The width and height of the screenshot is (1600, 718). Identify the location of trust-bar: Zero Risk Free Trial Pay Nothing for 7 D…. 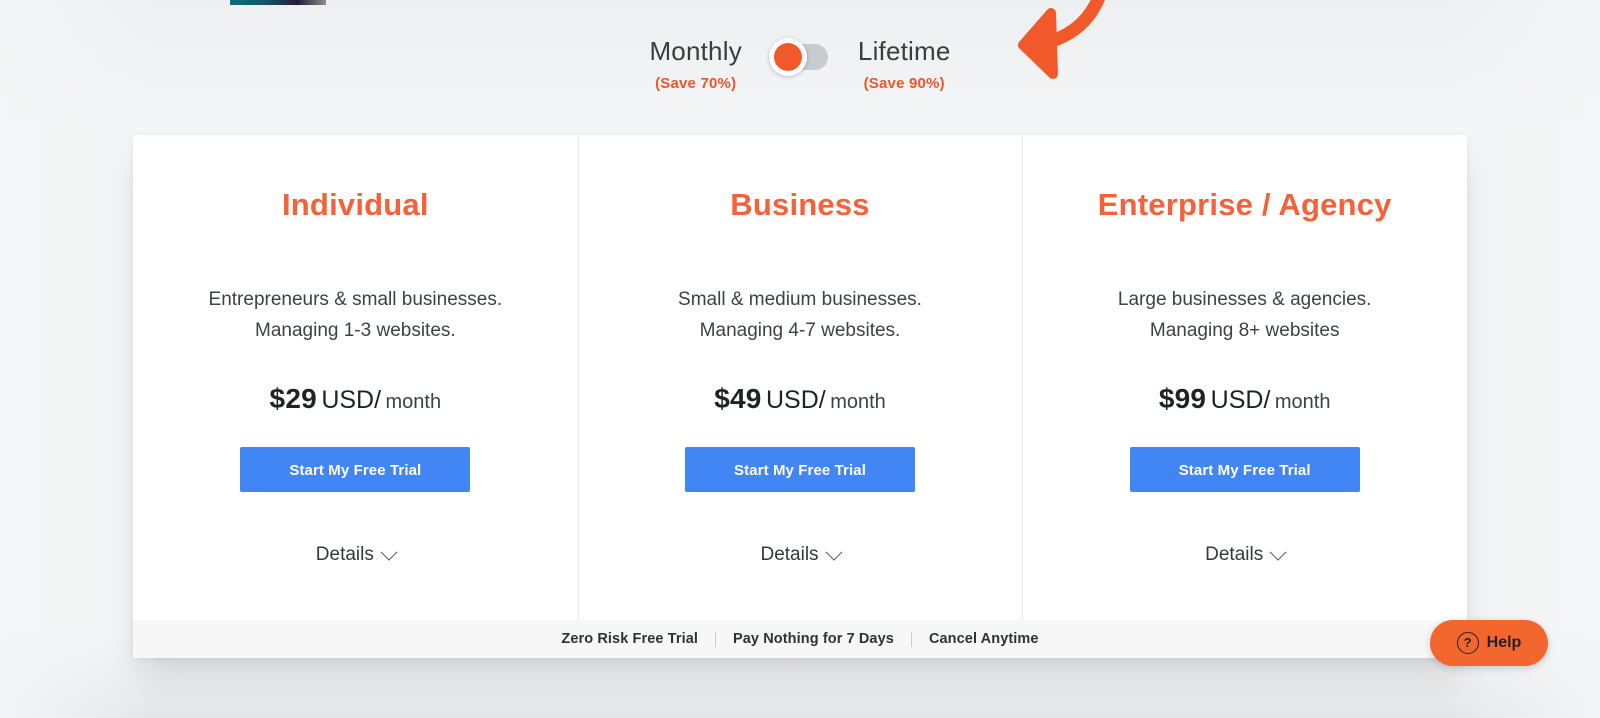
(800, 639).